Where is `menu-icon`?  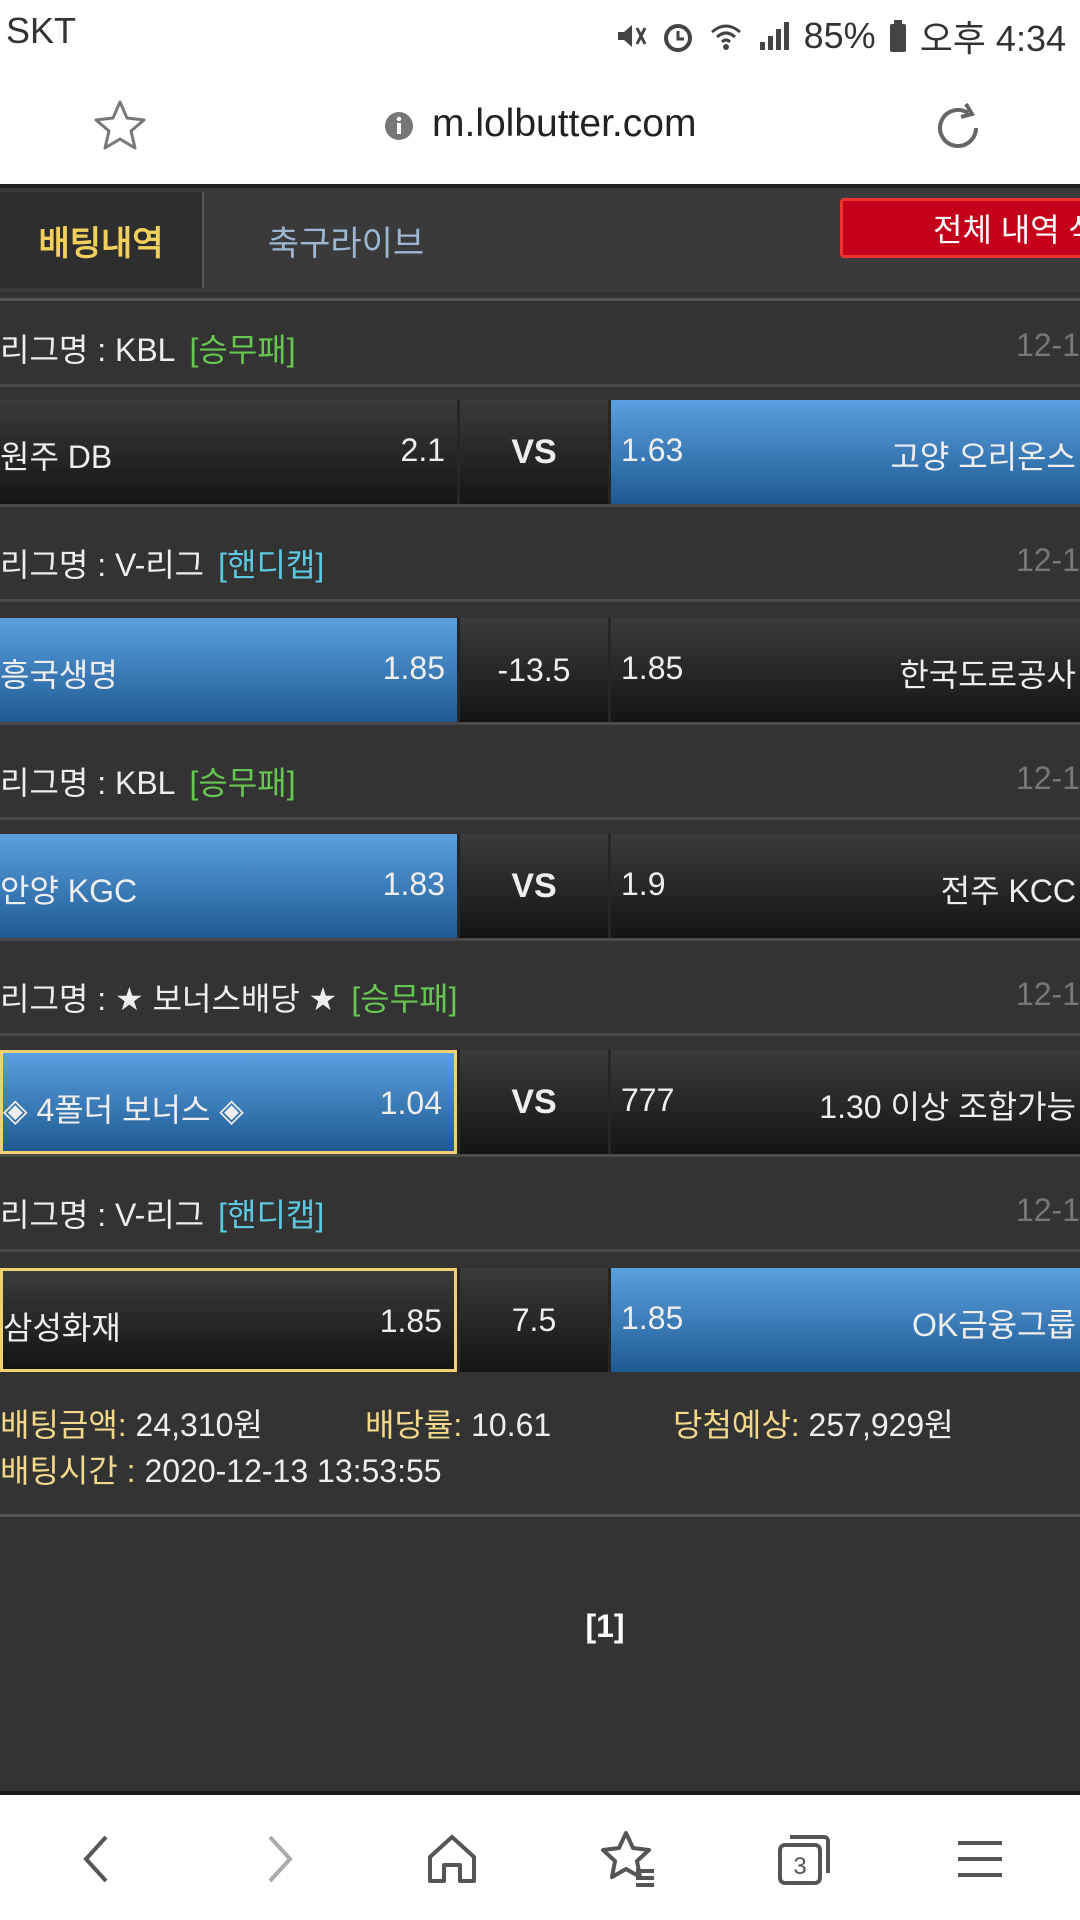
menu-icon is located at coordinates (980, 1859).